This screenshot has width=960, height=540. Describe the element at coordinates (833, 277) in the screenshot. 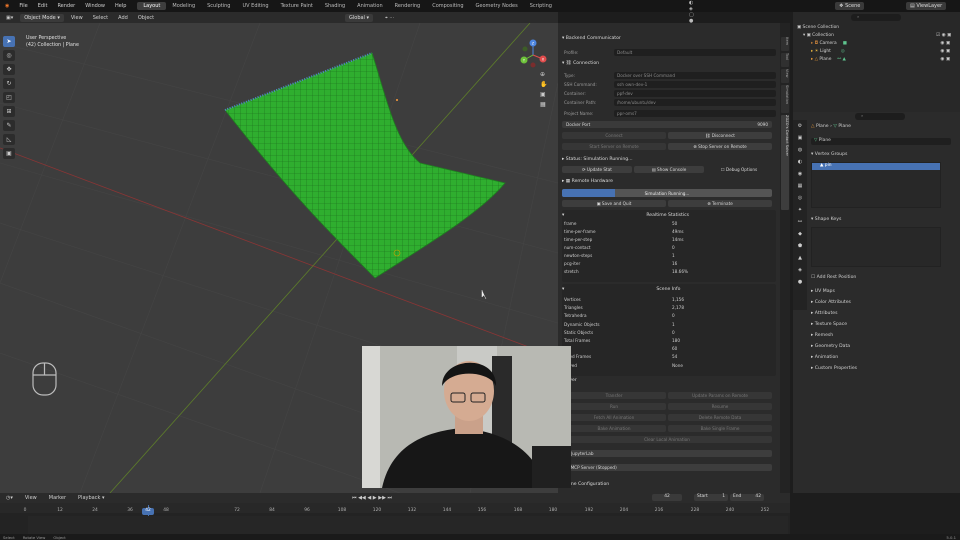

I see `add-rest-position-toggle: ☐ Add Rest Position` at that location.